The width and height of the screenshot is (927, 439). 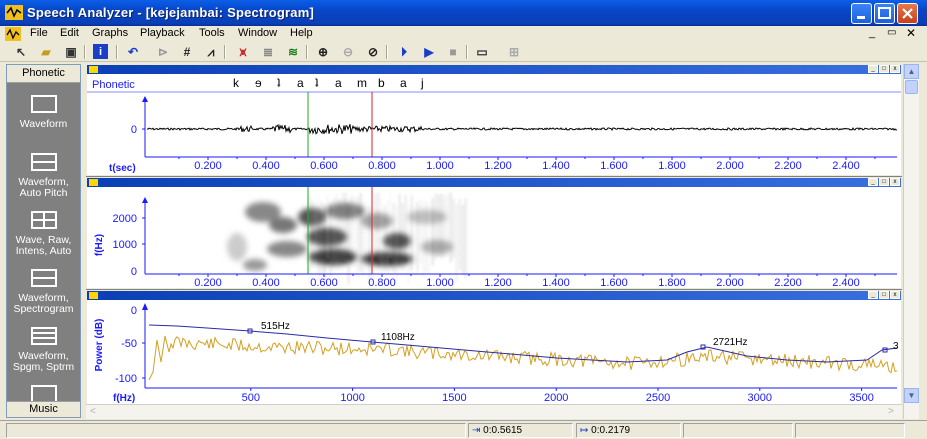 What do you see at coordinates (257, 33) in the screenshot?
I see `menu-window: Window` at bounding box center [257, 33].